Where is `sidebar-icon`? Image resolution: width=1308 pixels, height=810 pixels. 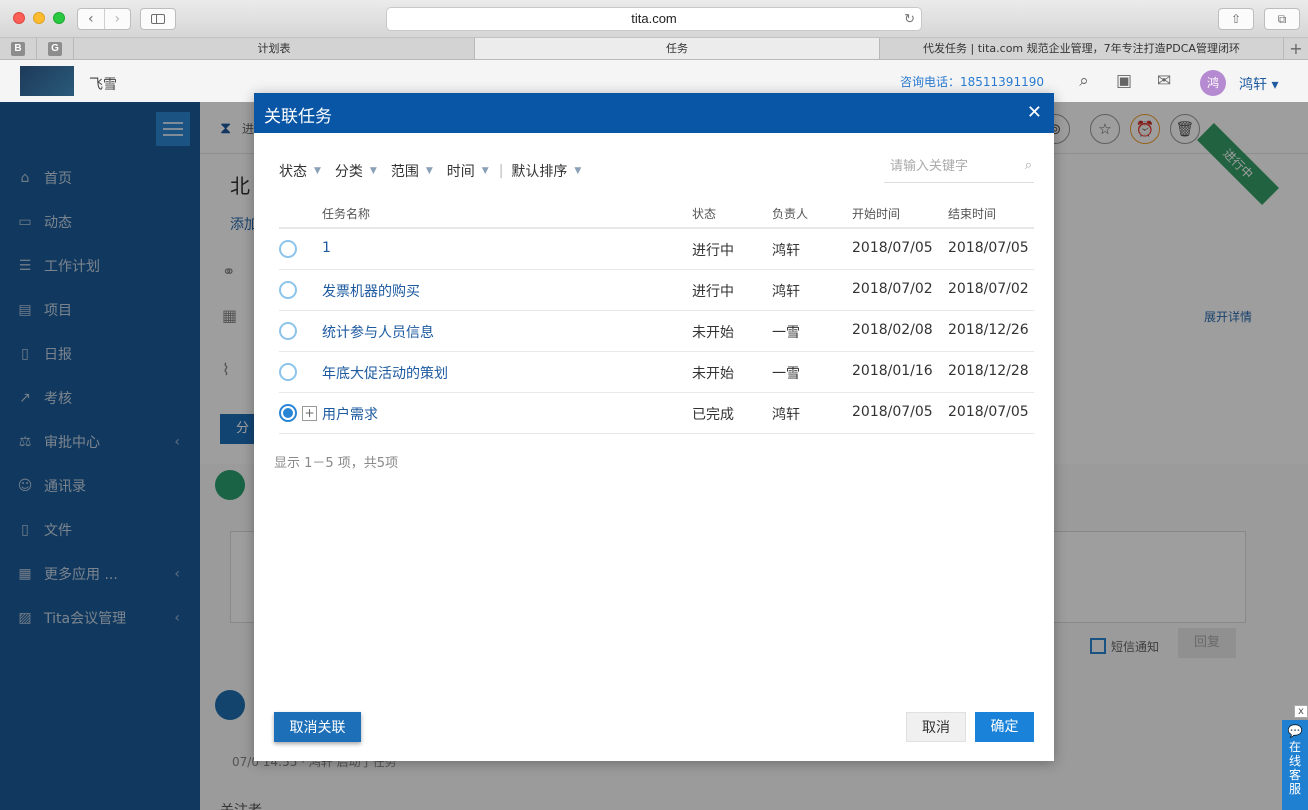 sidebar-icon is located at coordinates (158, 19).